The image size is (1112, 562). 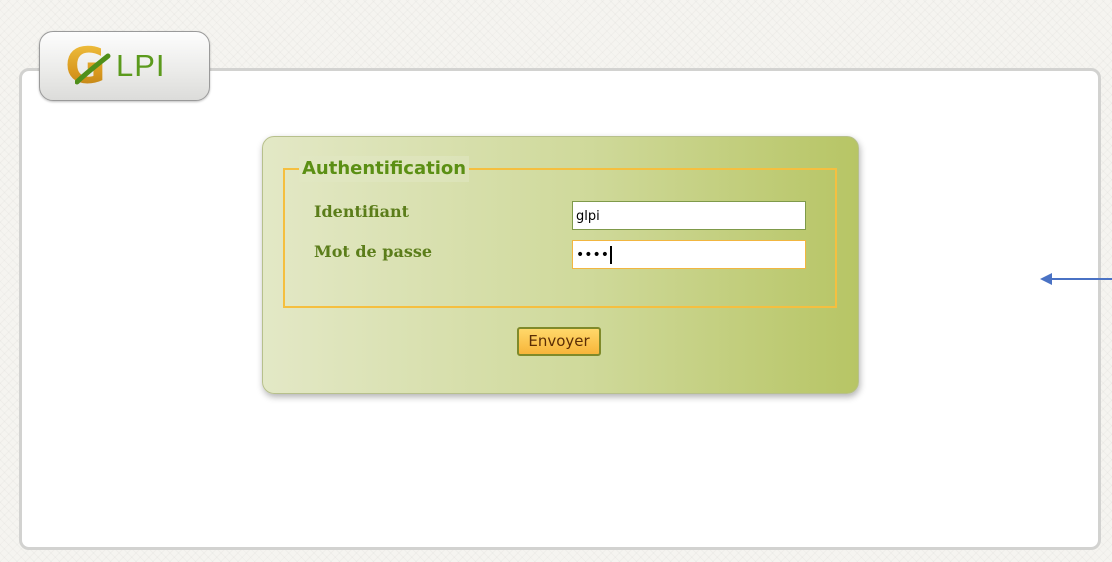 I want to click on text-caret, so click(x=611, y=255).